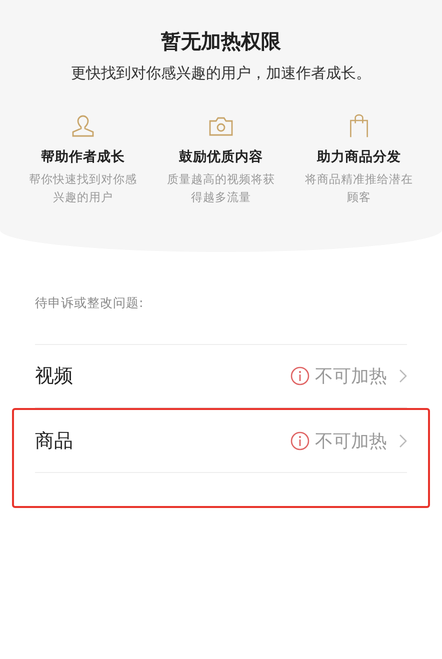 The height and width of the screenshot is (659, 442). What do you see at coordinates (221, 376) in the screenshot?
I see `issue-row: 视频 不可加热` at bounding box center [221, 376].